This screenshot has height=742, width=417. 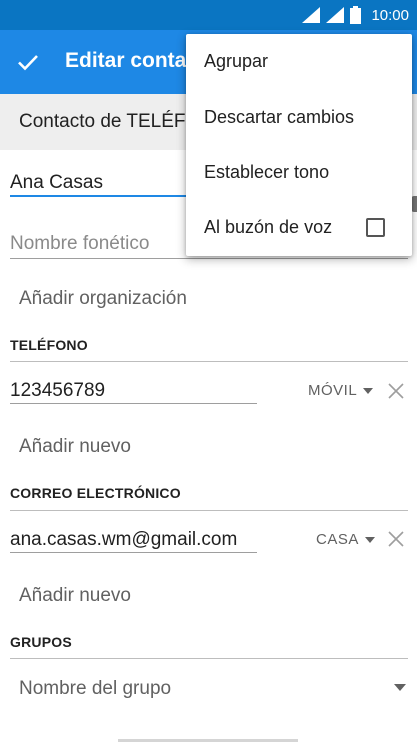 What do you see at coordinates (28, 62) in the screenshot?
I see `check-icon` at bounding box center [28, 62].